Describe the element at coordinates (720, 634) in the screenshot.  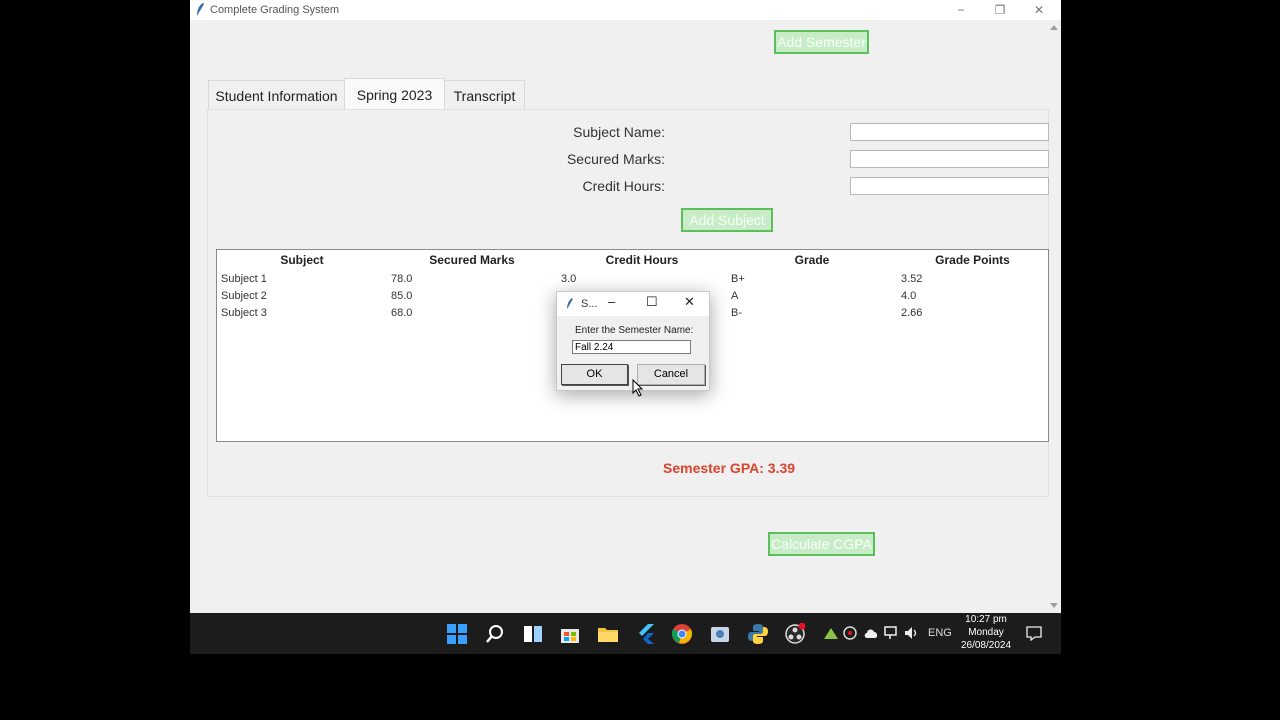
I see `app-icon` at that location.